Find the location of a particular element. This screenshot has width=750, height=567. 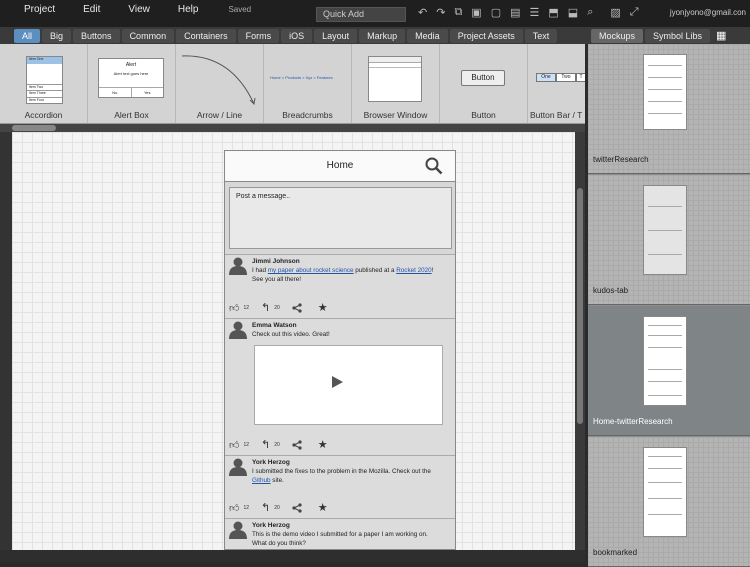

mockup-thumbnail: Home-twitterResearch is located at coordinates (669, 371).